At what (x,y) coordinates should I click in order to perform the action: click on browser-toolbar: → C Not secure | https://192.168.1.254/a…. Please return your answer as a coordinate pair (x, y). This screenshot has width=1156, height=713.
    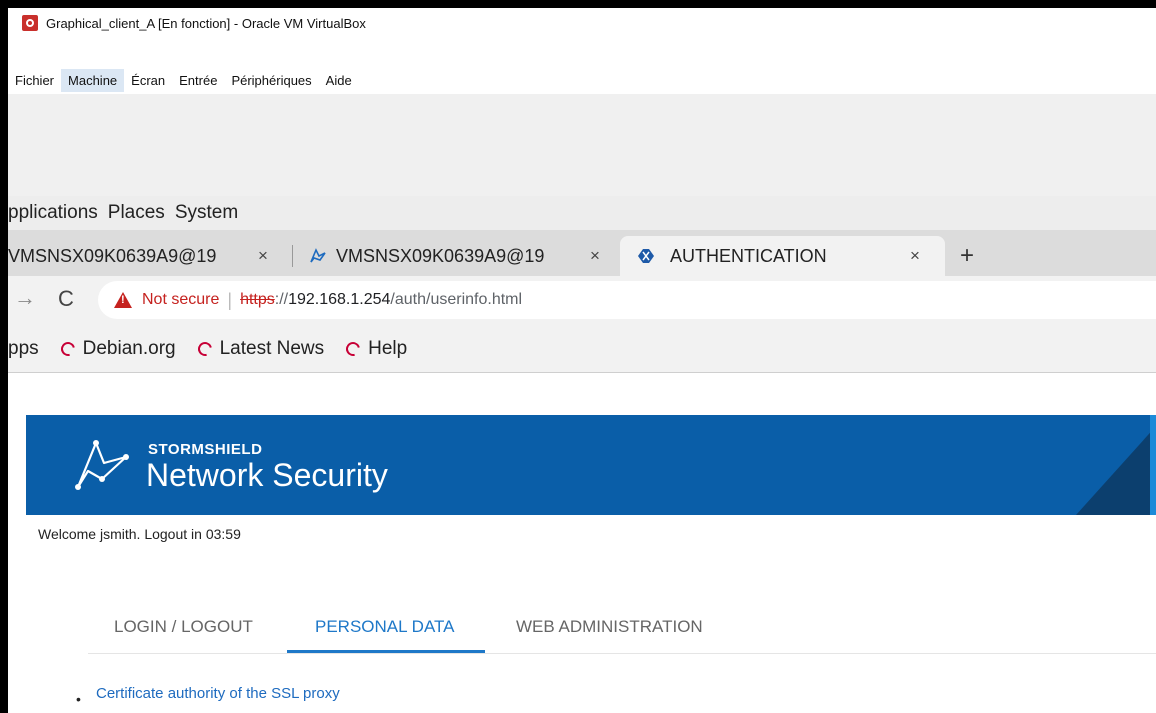
    Looking at the image, I should click on (582, 301).